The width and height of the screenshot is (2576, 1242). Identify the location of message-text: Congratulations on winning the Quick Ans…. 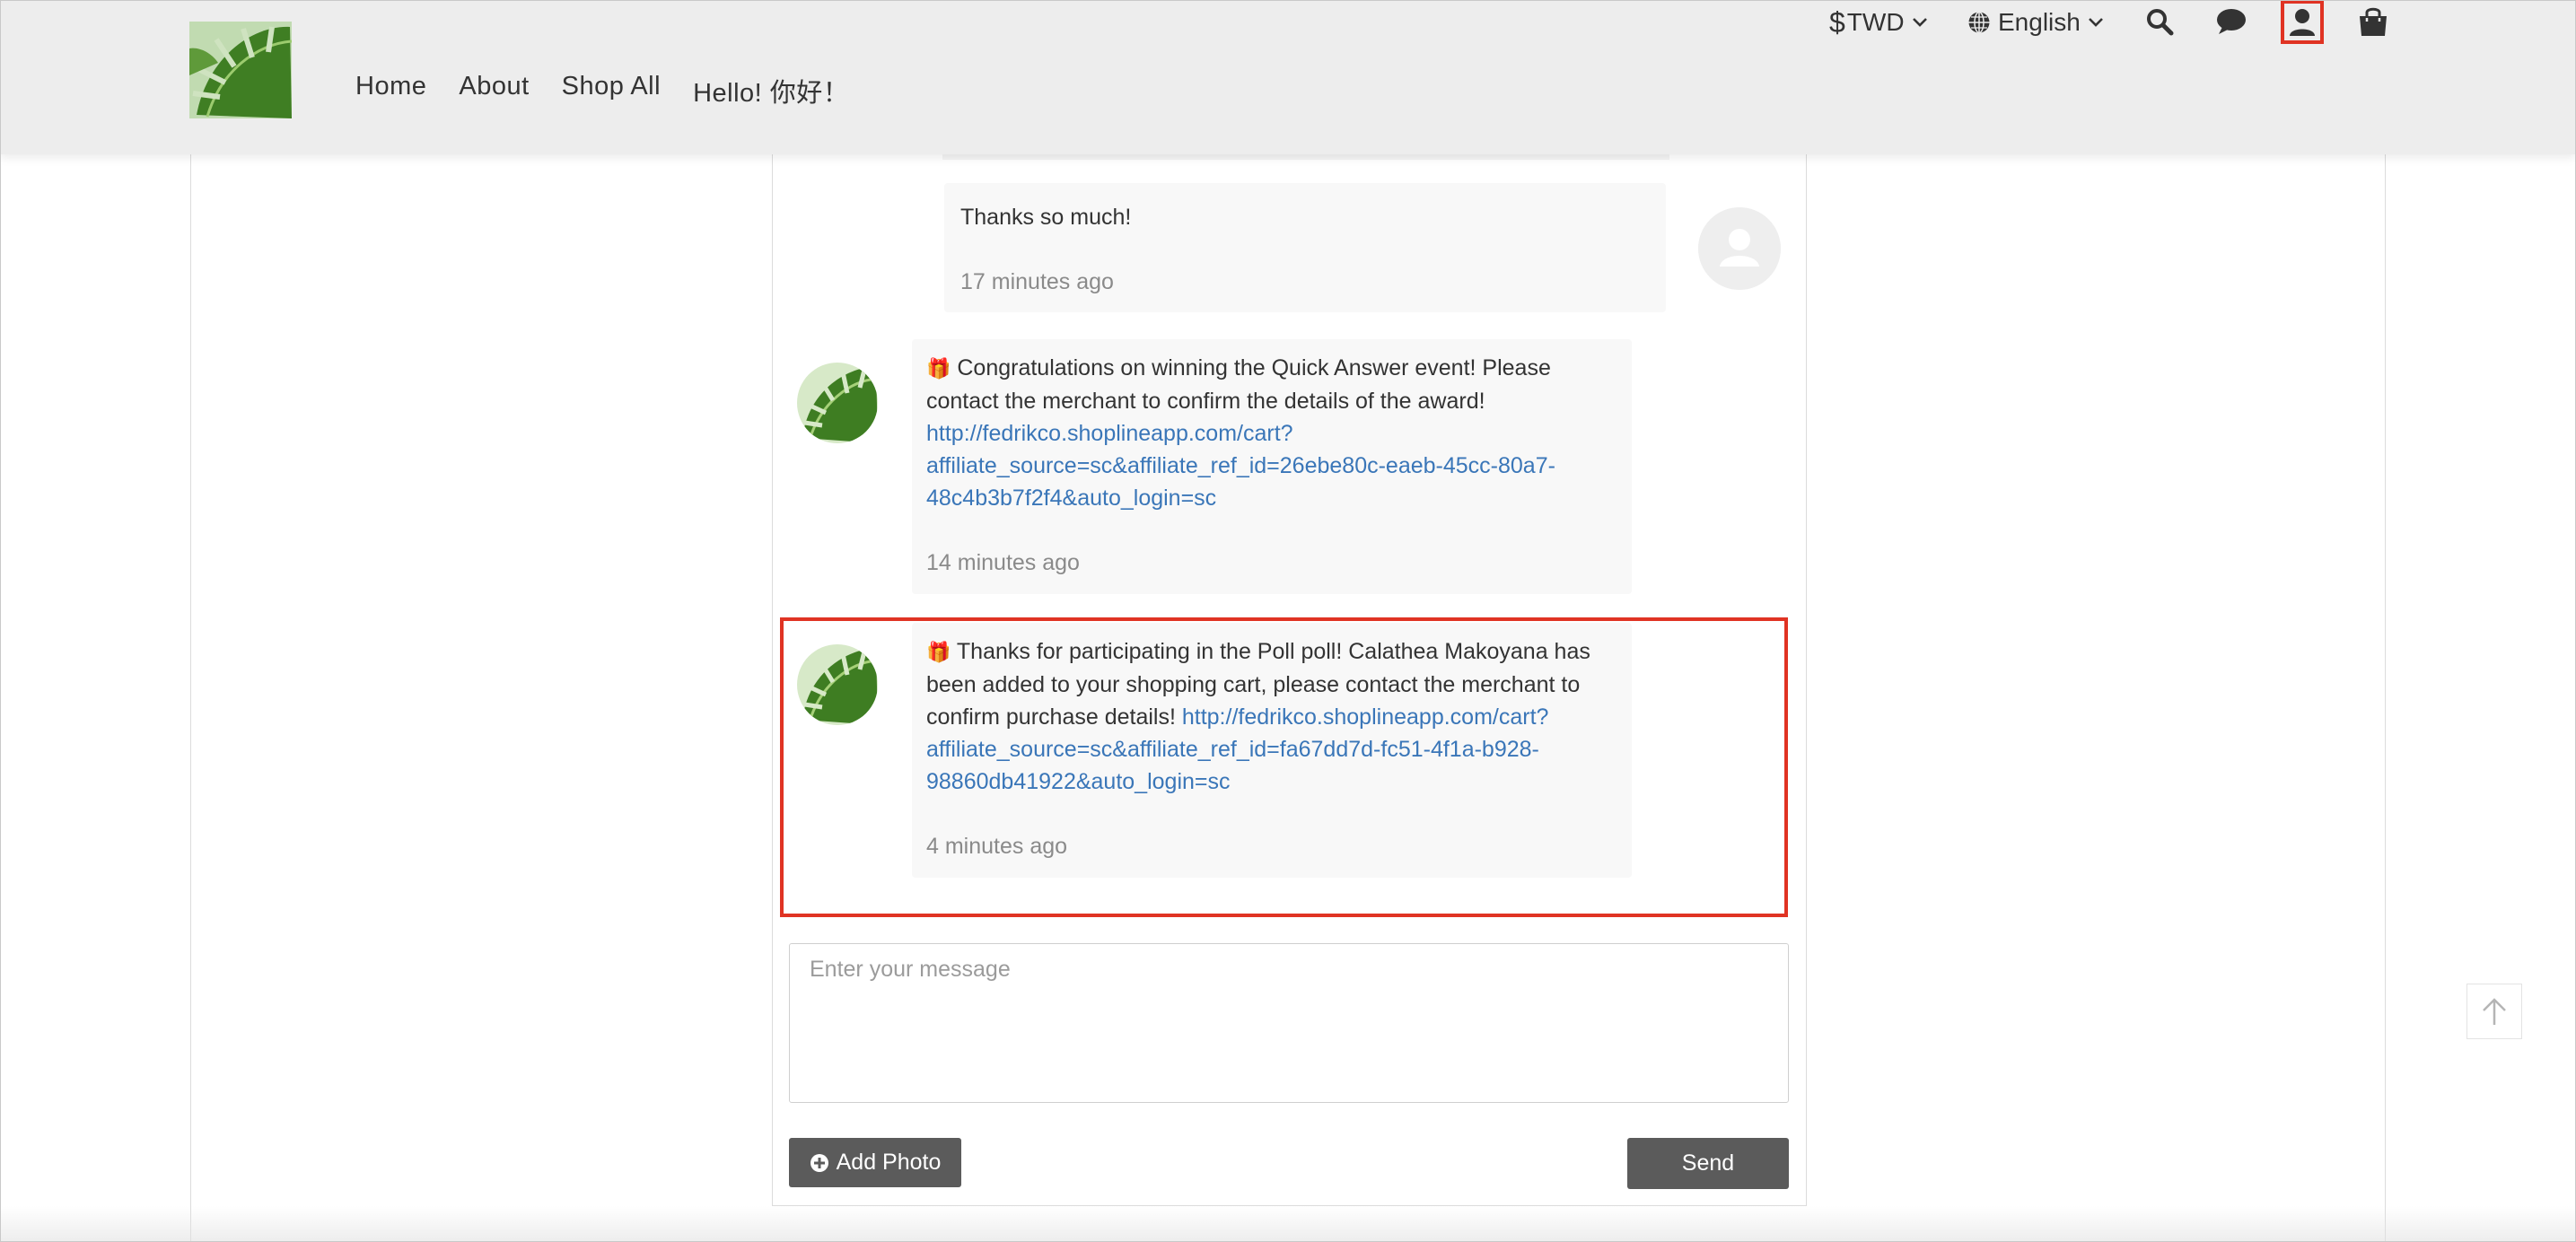
(1238, 384).